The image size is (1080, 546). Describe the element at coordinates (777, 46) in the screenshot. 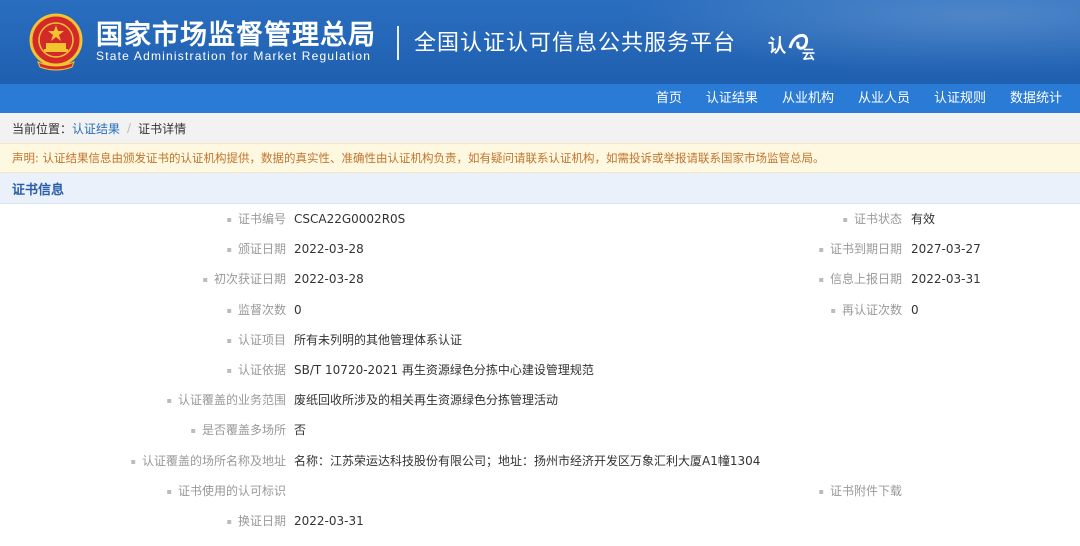

I see `svg-text: 认` at that location.